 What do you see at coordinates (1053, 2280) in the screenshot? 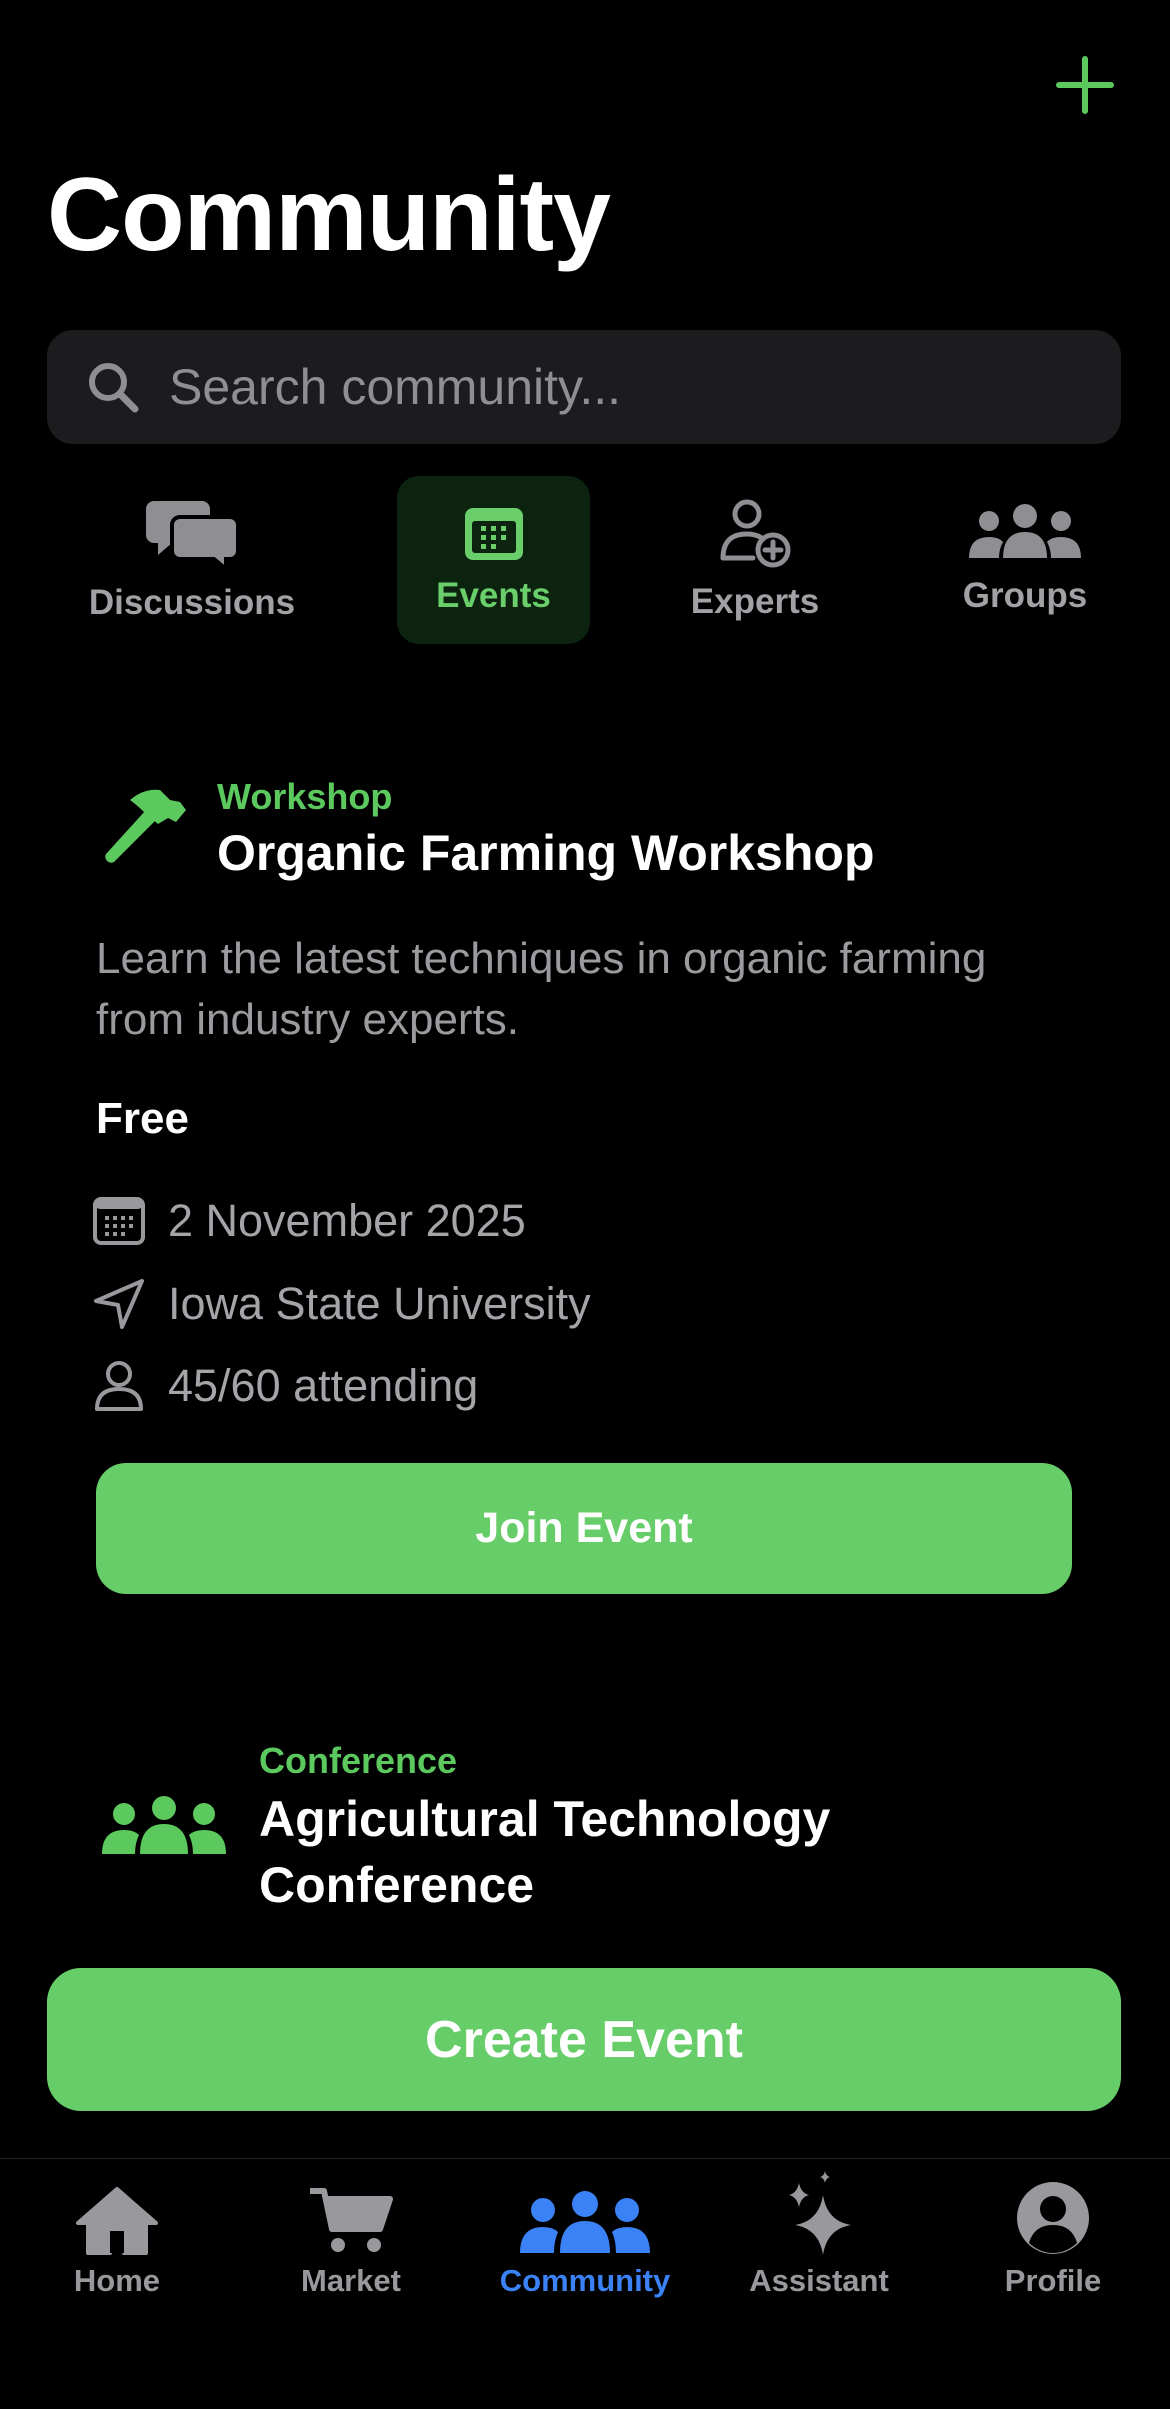
I see `tab-profile-label: Profile` at bounding box center [1053, 2280].